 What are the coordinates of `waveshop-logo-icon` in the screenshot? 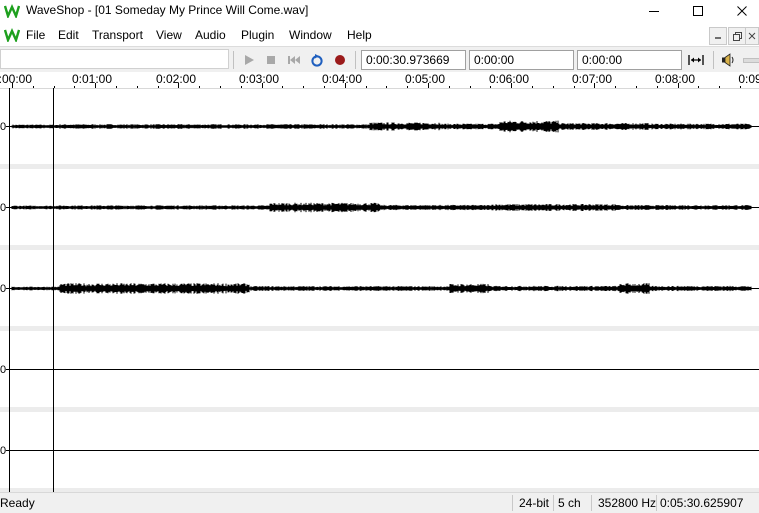 It's located at (12, 12).